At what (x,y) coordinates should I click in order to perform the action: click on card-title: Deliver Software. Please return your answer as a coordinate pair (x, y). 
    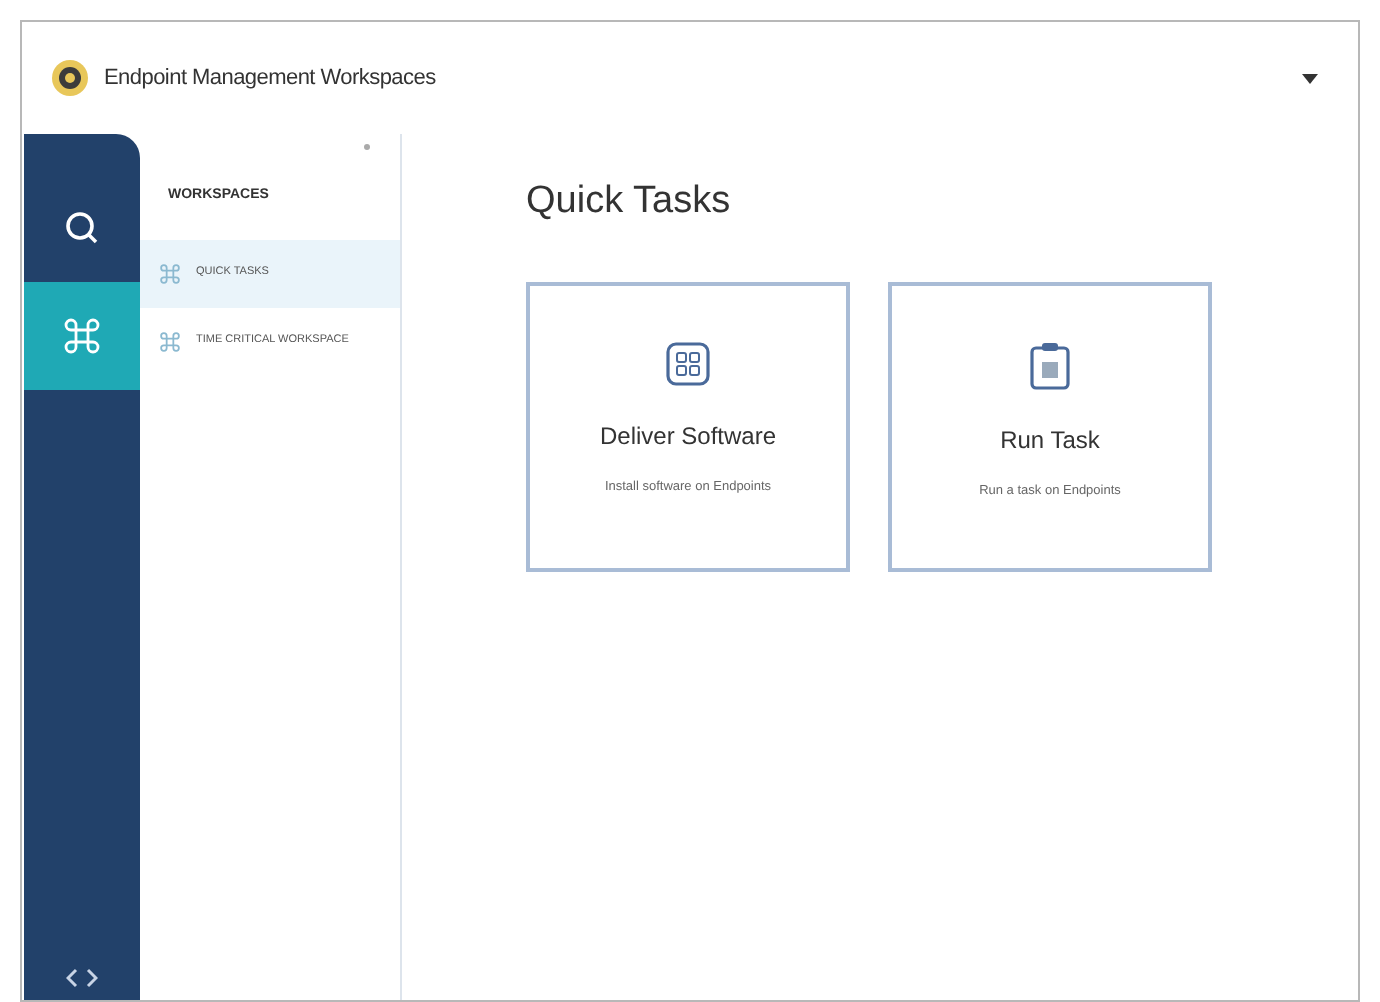
    Looking at the image, I should click on (688, 436).